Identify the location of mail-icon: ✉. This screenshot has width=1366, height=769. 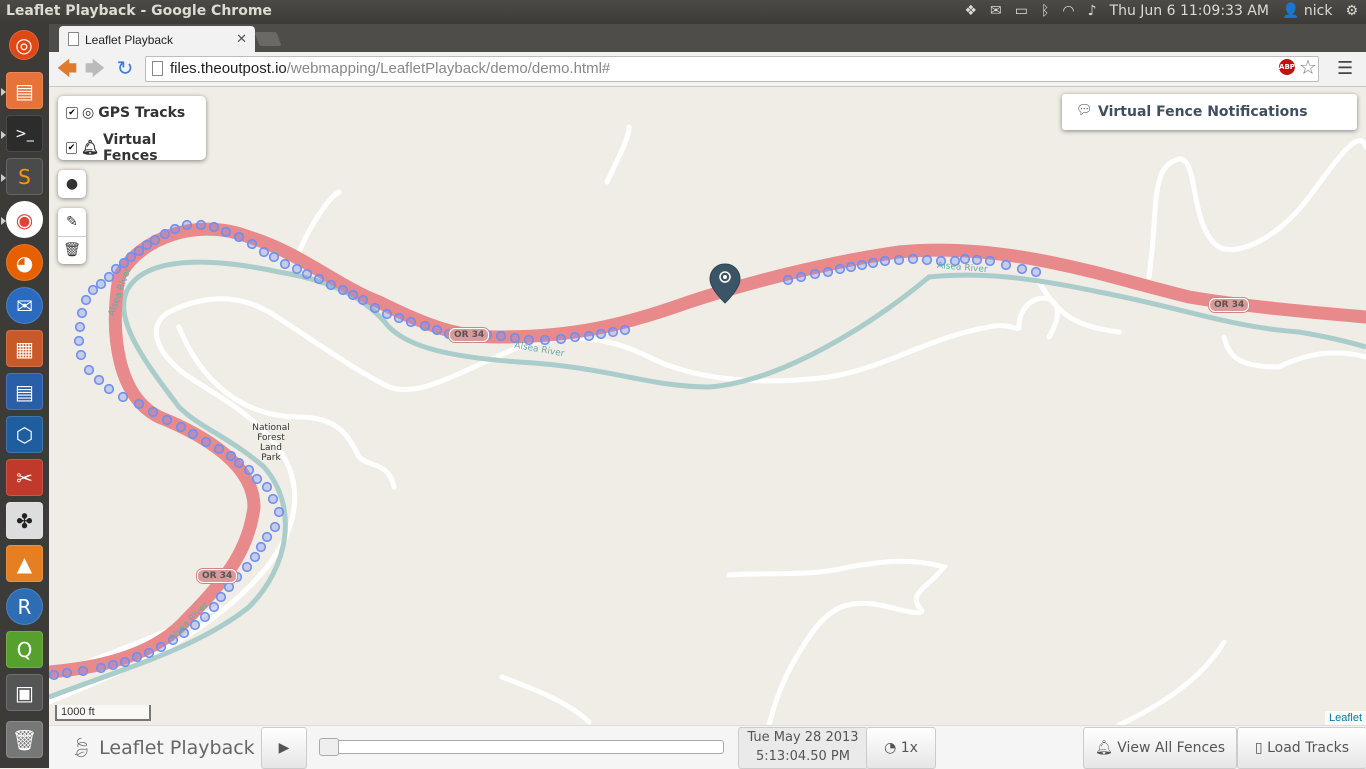
(996, 11).